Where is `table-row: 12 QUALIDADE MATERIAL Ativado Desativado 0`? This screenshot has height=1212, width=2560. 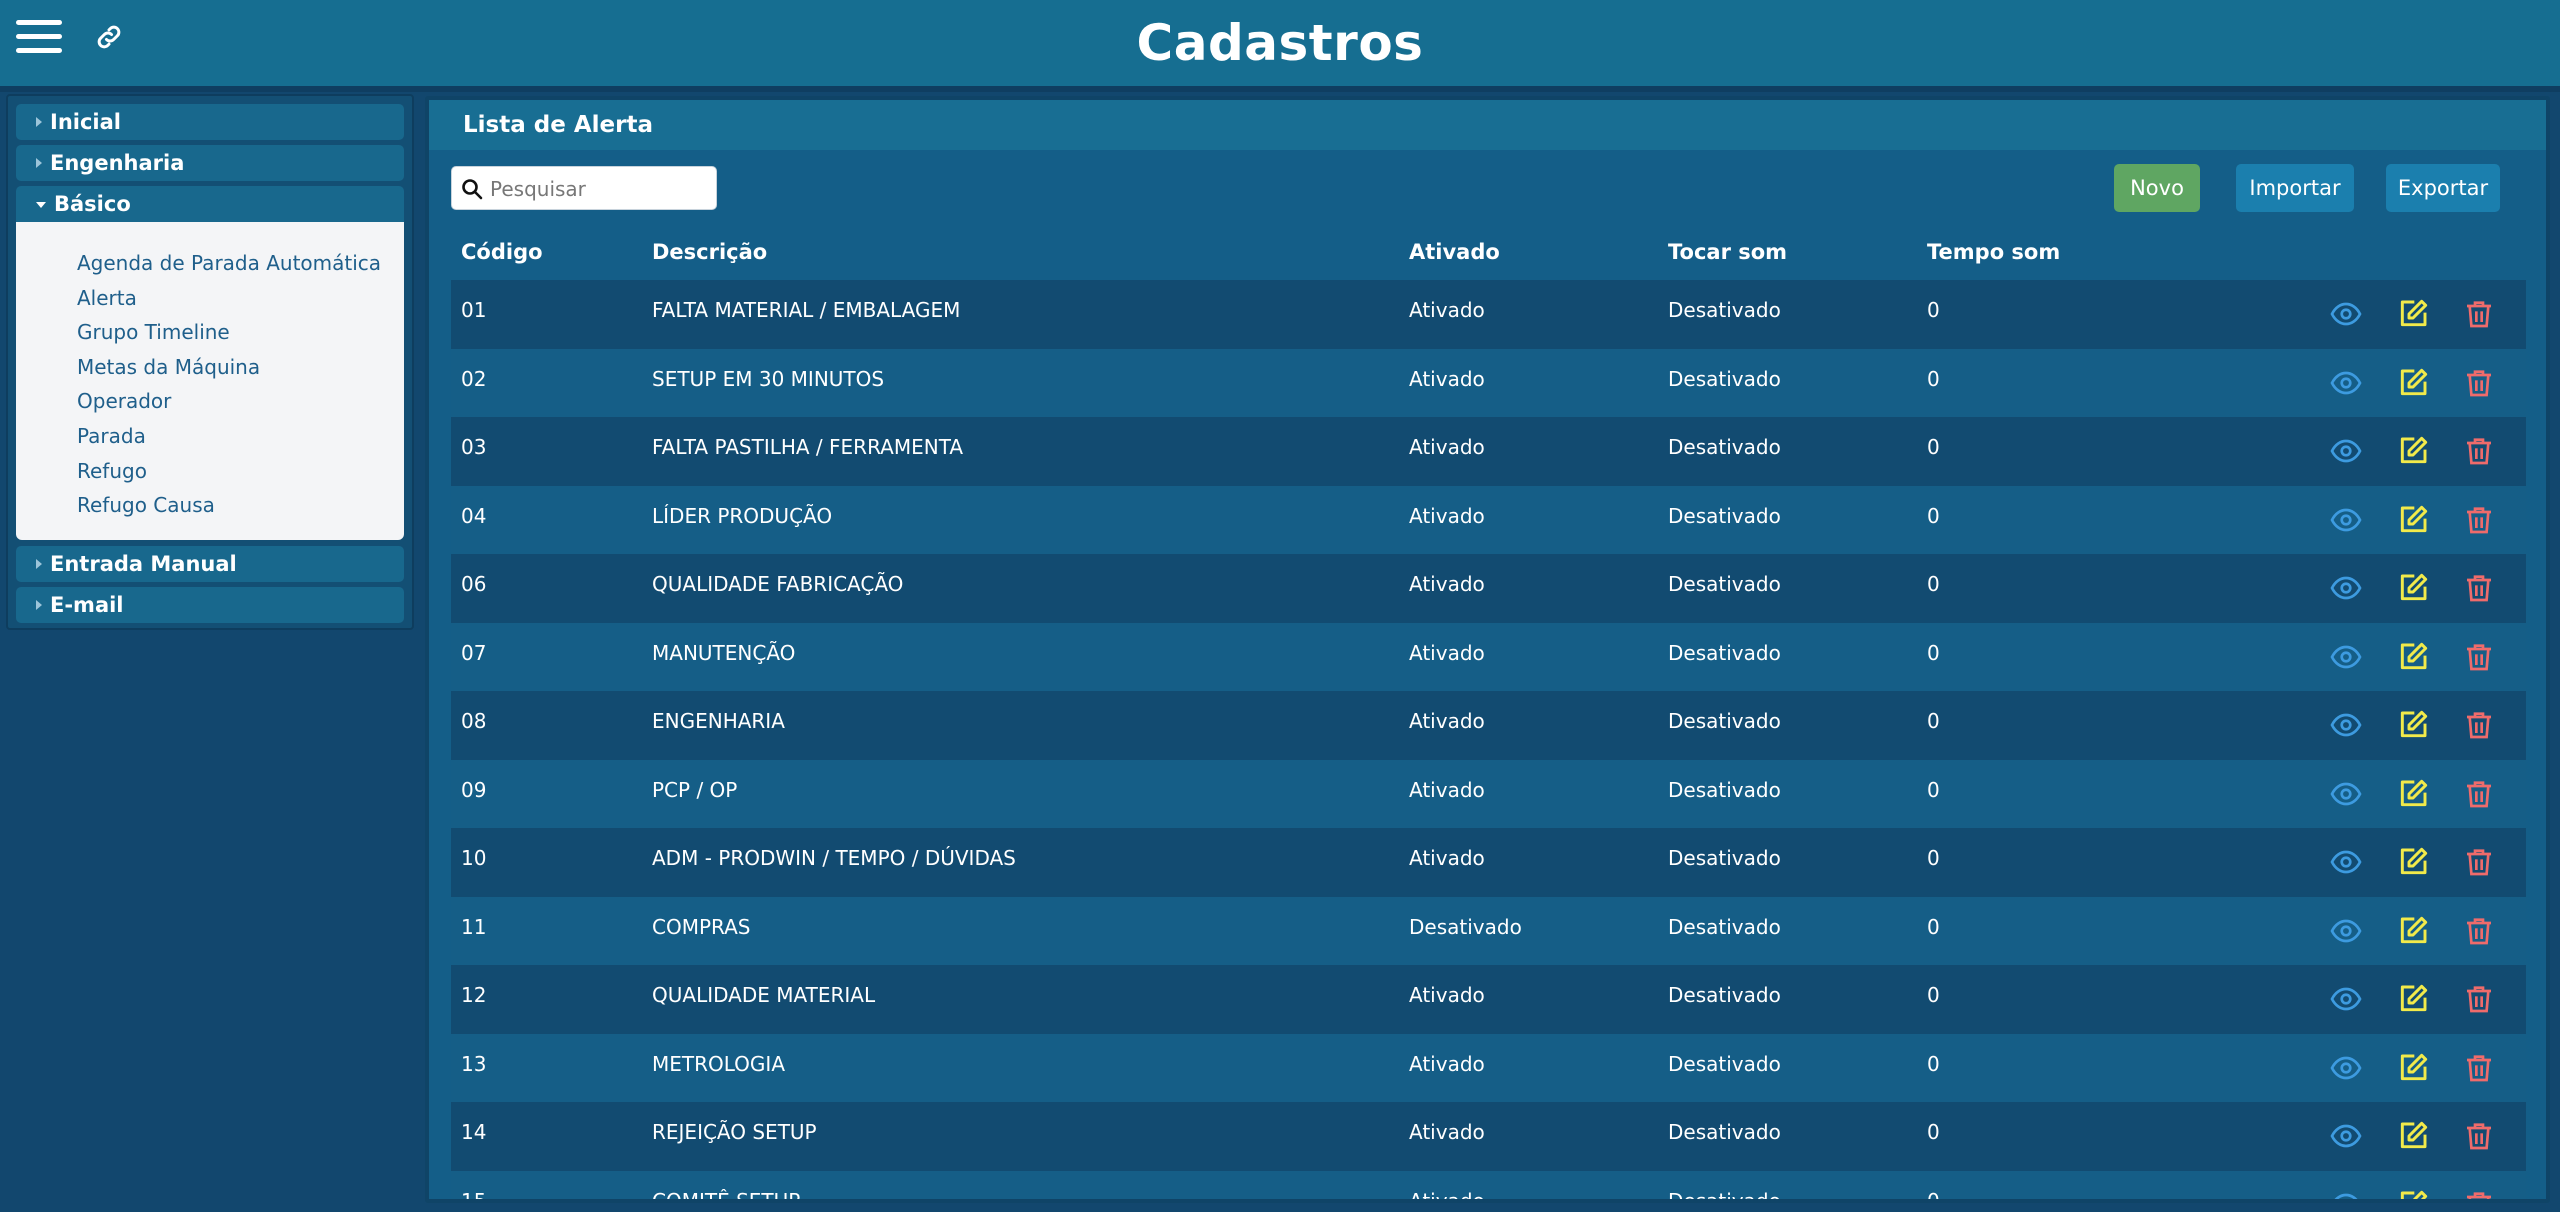
table-row: 12 QUALIDADE MATERIAL Ativado Desativado 0 is located at coordinates (1488, 999).